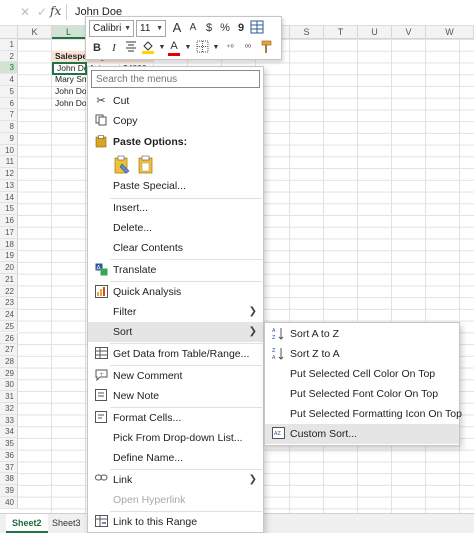  What do you see at coordinates (9, 91) in the screenshot?
I see `row-header: 5` at bounding box center [9, 91].